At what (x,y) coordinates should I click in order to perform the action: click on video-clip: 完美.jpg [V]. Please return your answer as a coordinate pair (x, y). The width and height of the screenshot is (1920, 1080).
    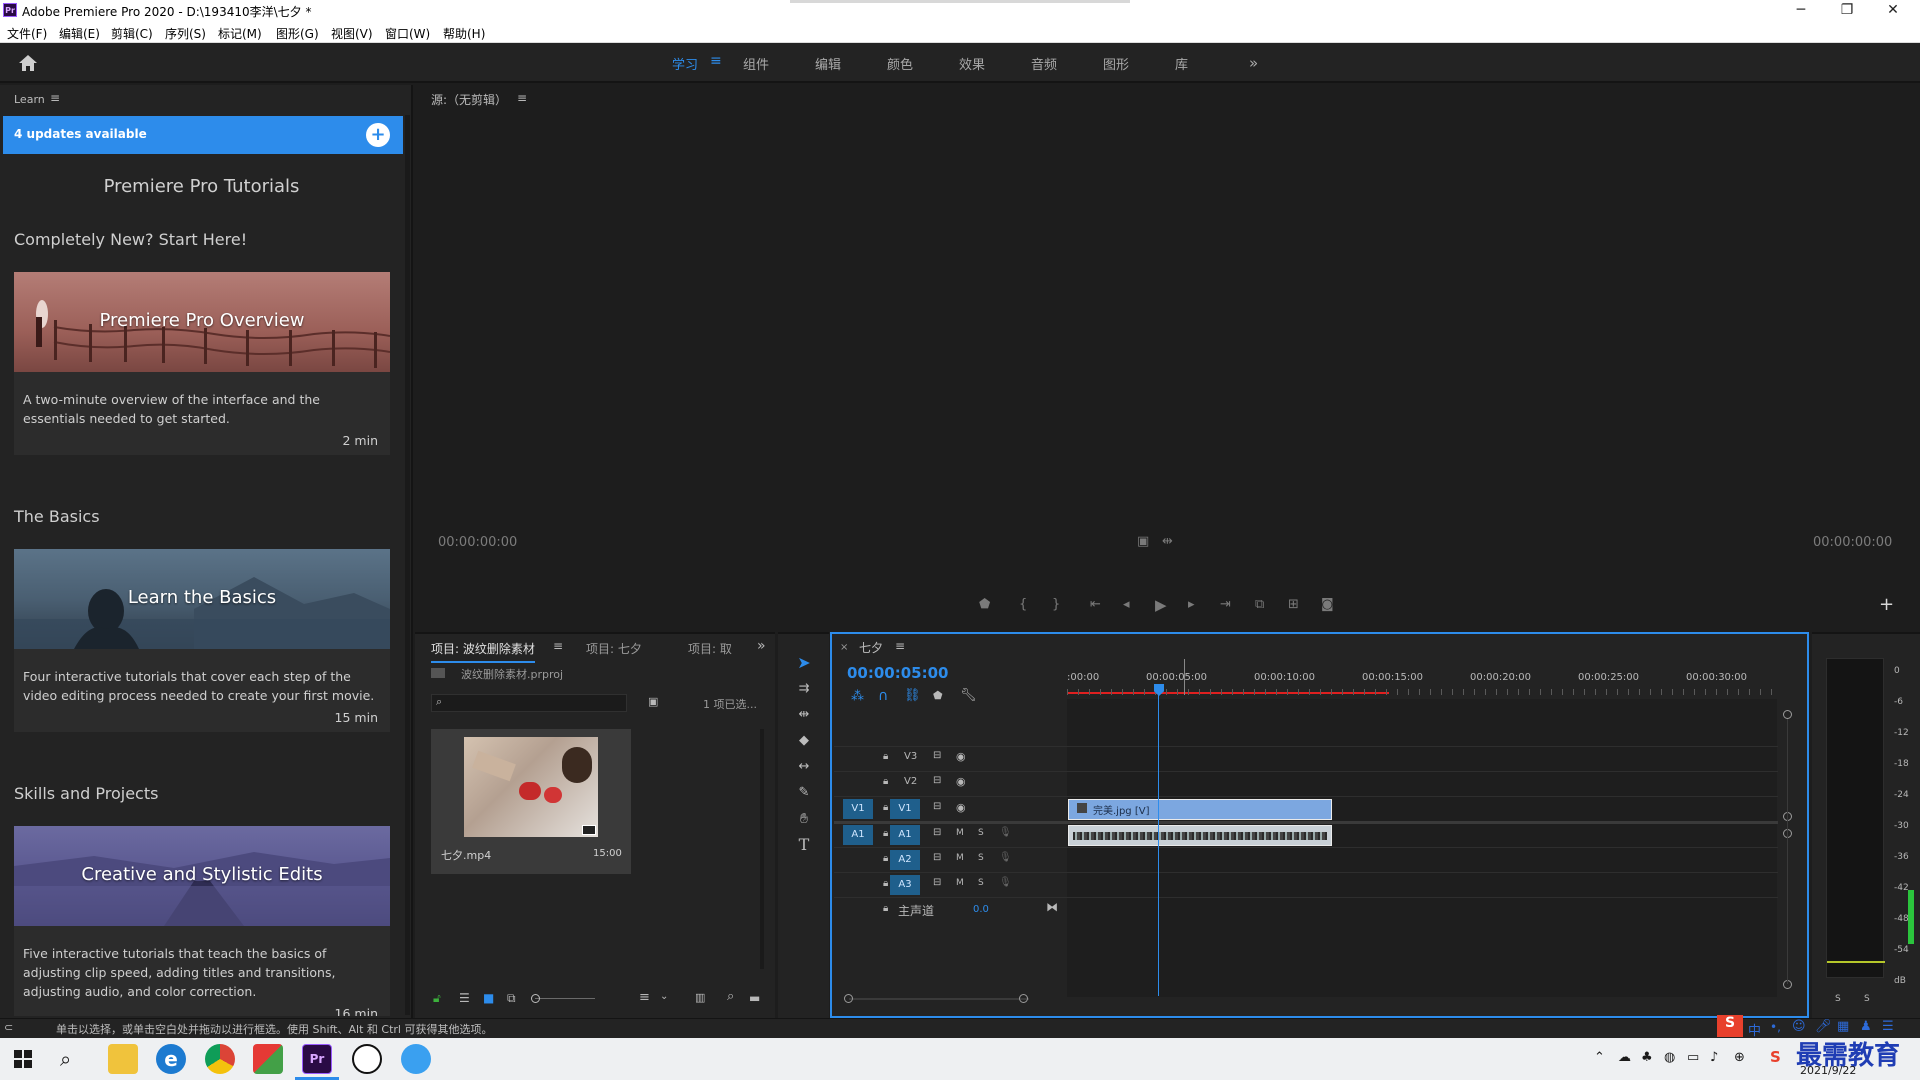
    Looking at the image, I should click on (1200, 809).